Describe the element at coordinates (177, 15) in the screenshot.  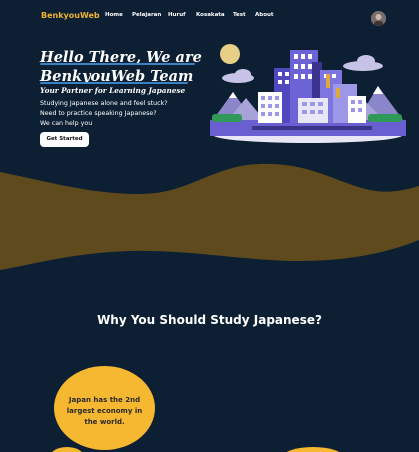
I see `nav-link-huruf: Huruf` at that location.